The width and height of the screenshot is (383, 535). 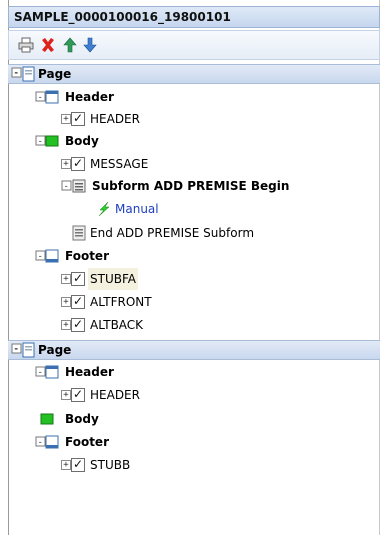 I want to click on tree-node-body: Body, so click(x=194, y=419).